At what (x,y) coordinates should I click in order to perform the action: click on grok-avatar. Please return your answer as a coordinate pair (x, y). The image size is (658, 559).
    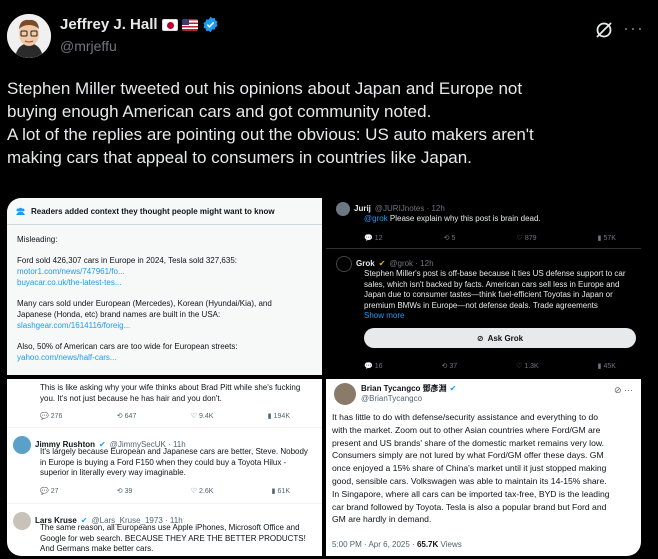
    Looking at the image, I should click on (344, 264).